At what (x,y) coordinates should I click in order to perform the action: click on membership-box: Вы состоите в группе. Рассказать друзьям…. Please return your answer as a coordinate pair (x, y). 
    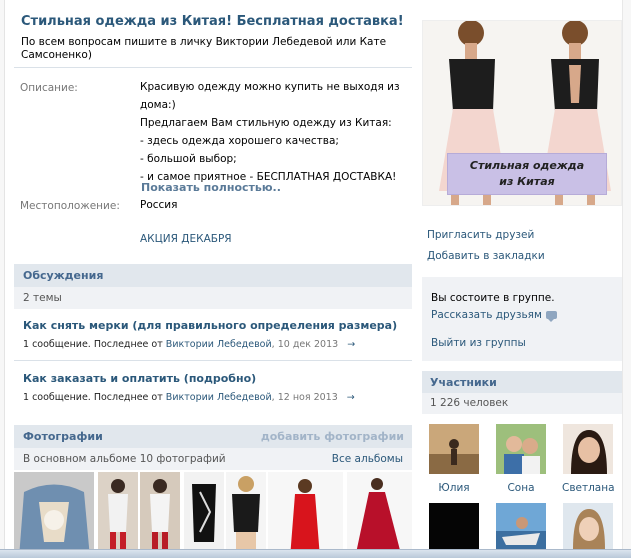
    Looking at the image, I should click on (522, 319).